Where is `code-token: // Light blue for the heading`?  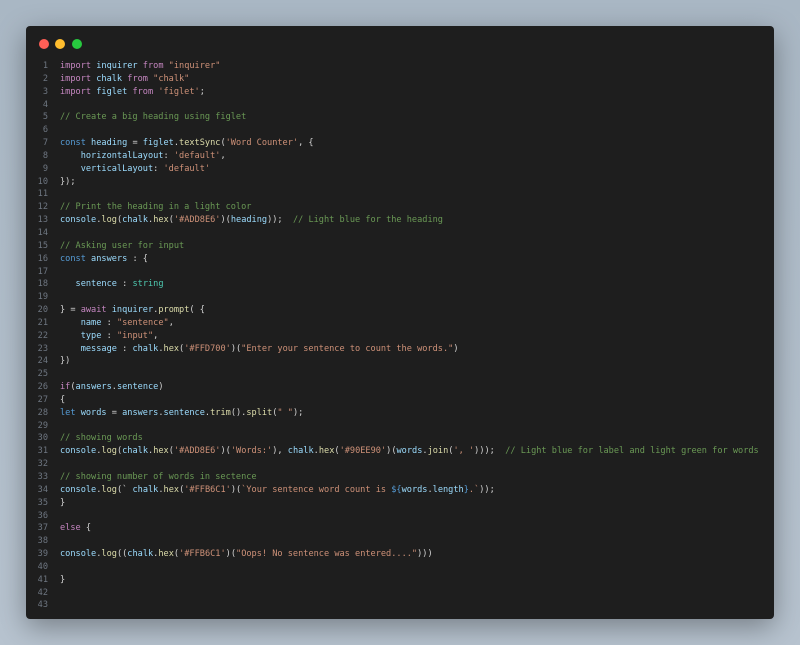
code-token: // Light blue for the heading is located at coordinates (367, 220).